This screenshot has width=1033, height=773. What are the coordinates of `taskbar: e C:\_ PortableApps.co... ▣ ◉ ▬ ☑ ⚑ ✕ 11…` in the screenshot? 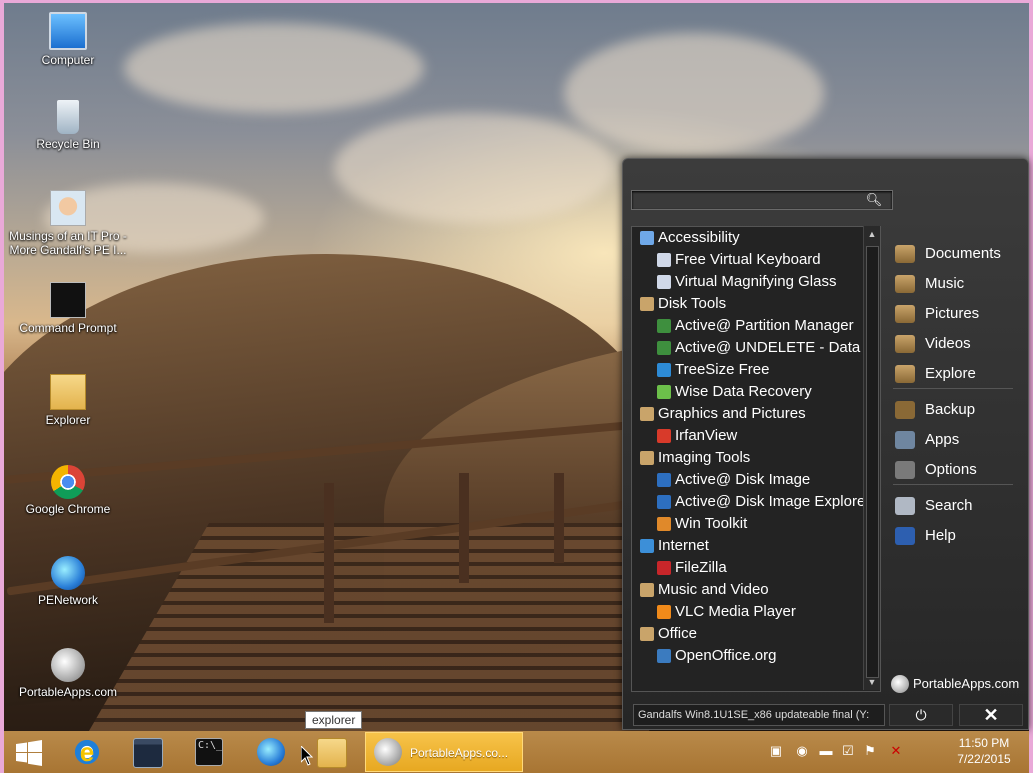 It's located at (516, 752).